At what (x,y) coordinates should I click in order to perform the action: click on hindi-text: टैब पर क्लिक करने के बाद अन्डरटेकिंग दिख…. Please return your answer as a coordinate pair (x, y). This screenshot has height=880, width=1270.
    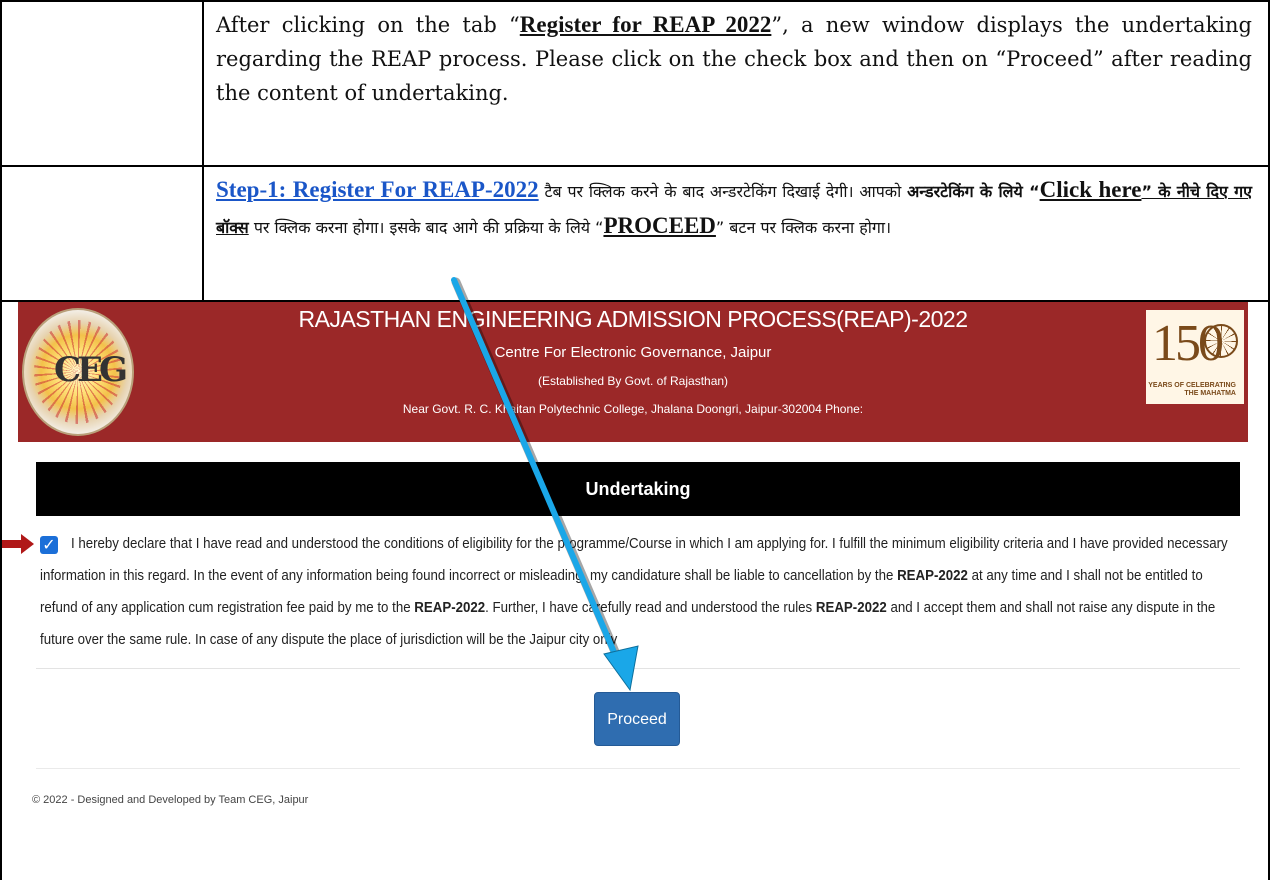
    Looking at the image, I should click on (723, 191).